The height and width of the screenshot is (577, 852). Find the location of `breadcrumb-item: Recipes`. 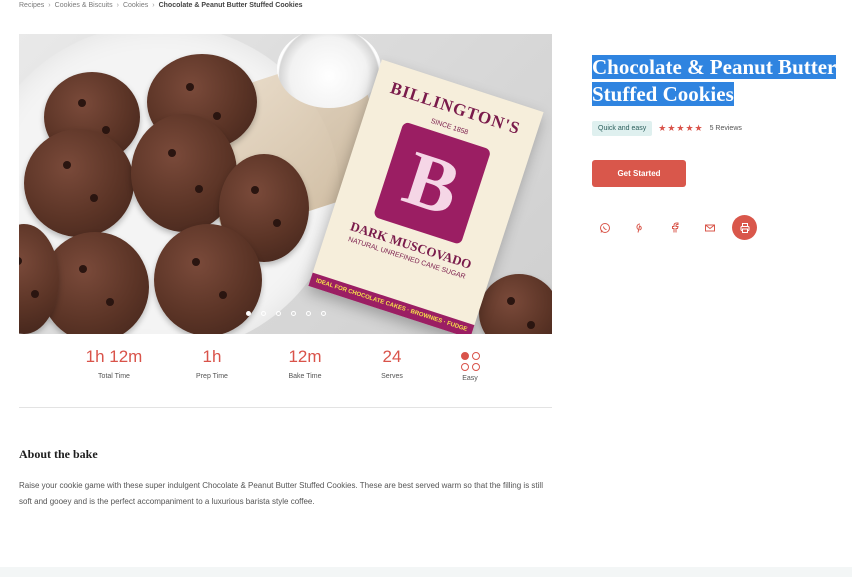

breadcrumb-item: Recipes is located at coordinates (31, 5).